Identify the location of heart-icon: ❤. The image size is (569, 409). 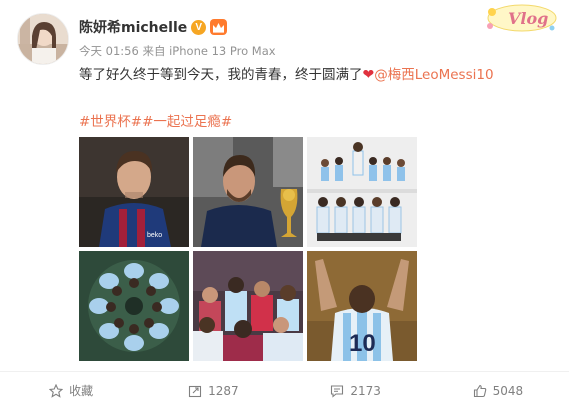
(368, 75).